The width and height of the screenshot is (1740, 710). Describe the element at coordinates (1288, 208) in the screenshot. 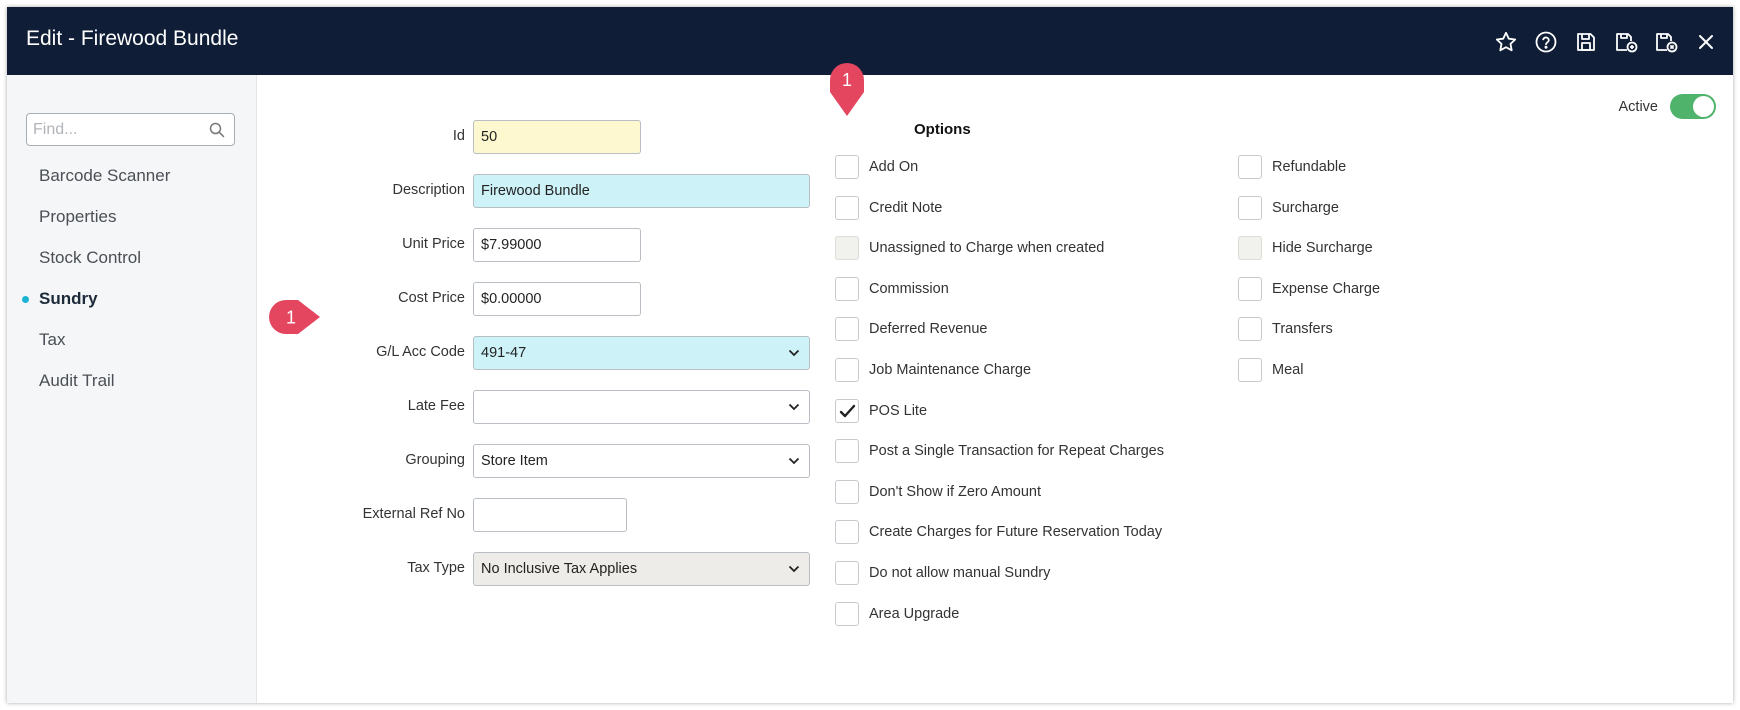

I see `option-surcharge: Surcharge` at that location.